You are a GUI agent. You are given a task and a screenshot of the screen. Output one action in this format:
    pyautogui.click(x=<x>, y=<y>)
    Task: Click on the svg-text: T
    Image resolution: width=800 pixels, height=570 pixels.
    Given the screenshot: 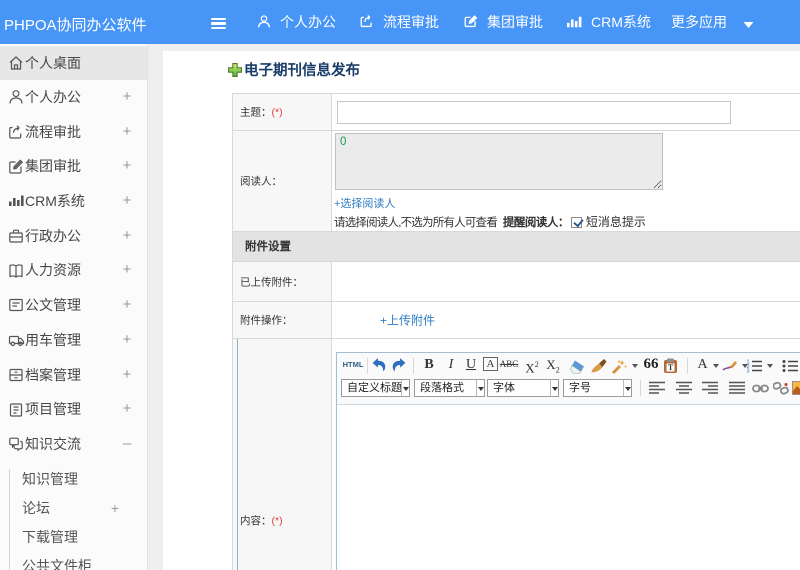 What is the action you would take?
    pyautogui.click(x=671, y=367)
    